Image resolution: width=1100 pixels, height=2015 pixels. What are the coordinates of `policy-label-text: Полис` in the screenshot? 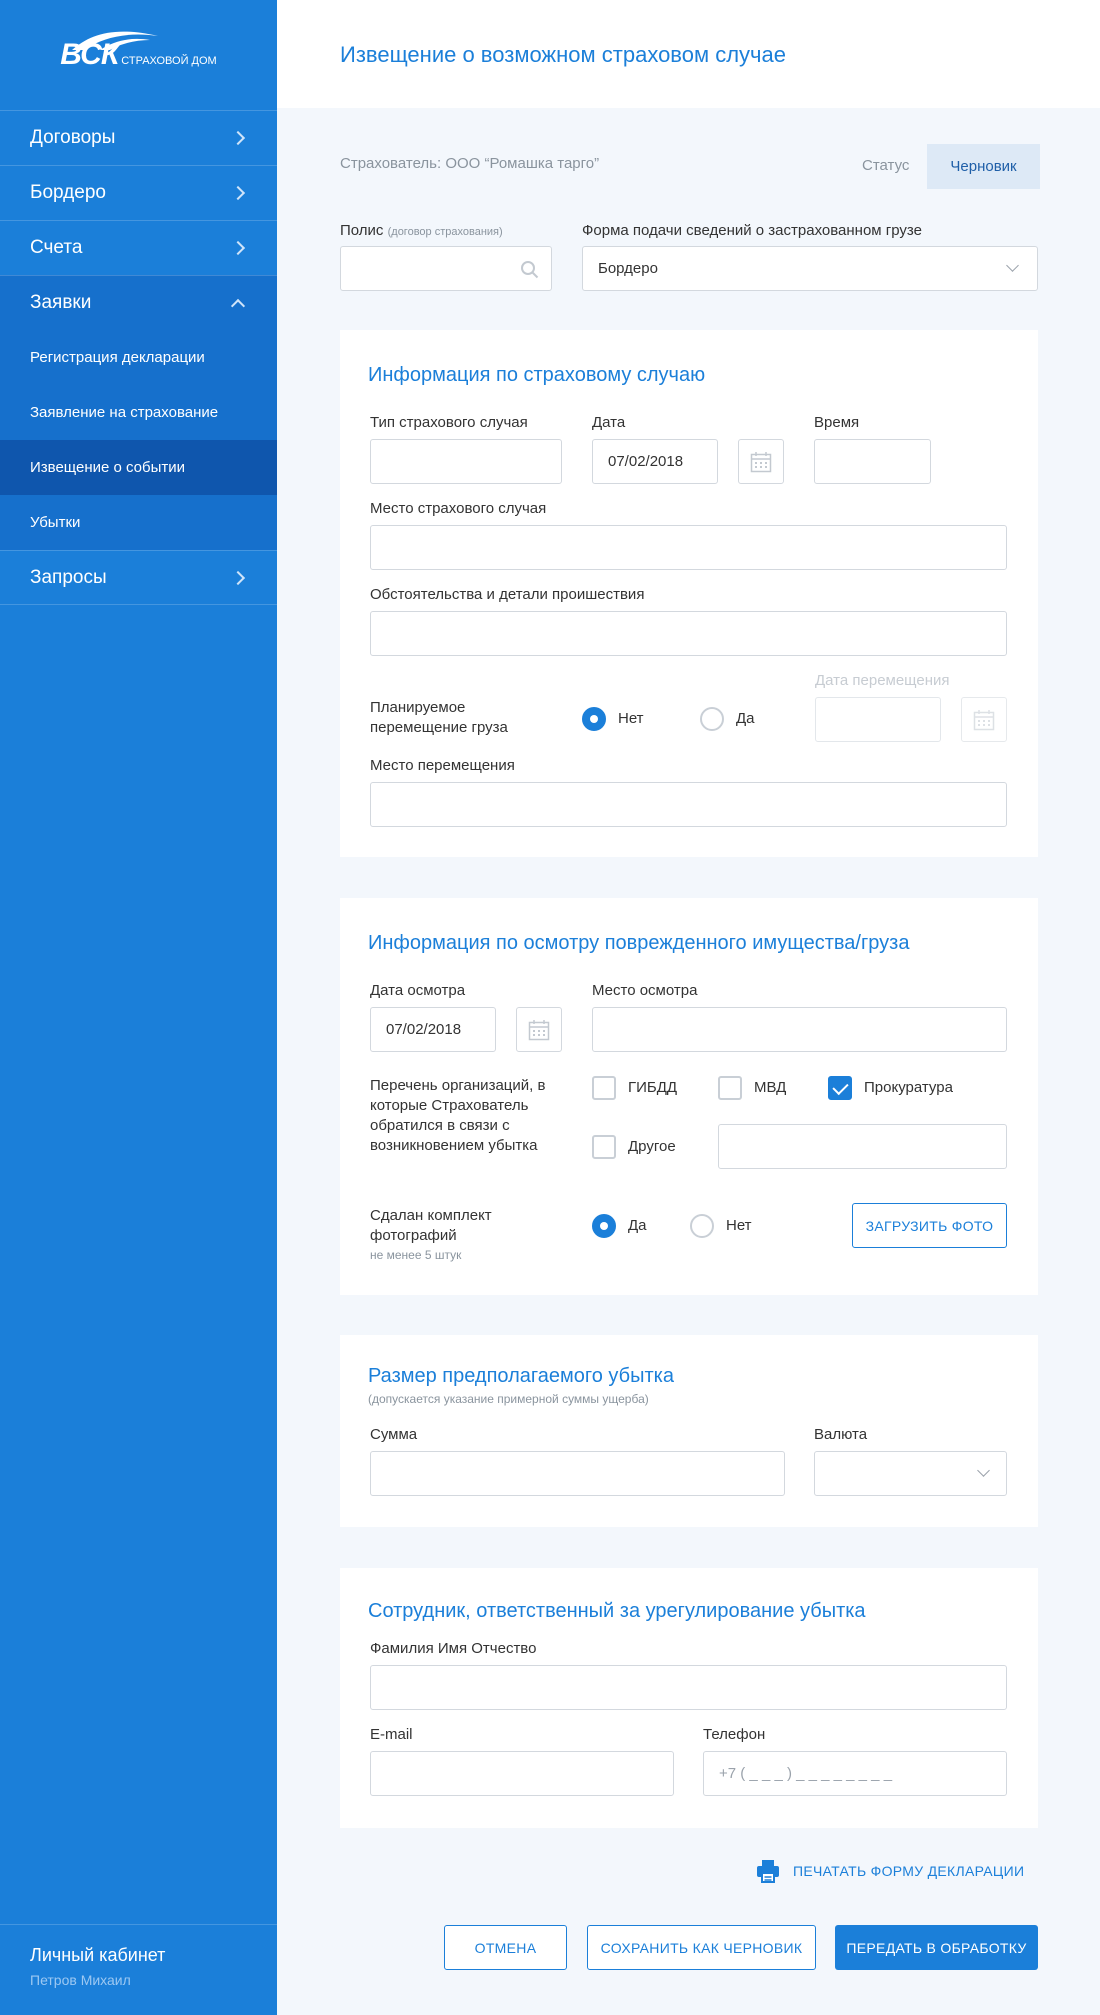 It's located at (362, 230).